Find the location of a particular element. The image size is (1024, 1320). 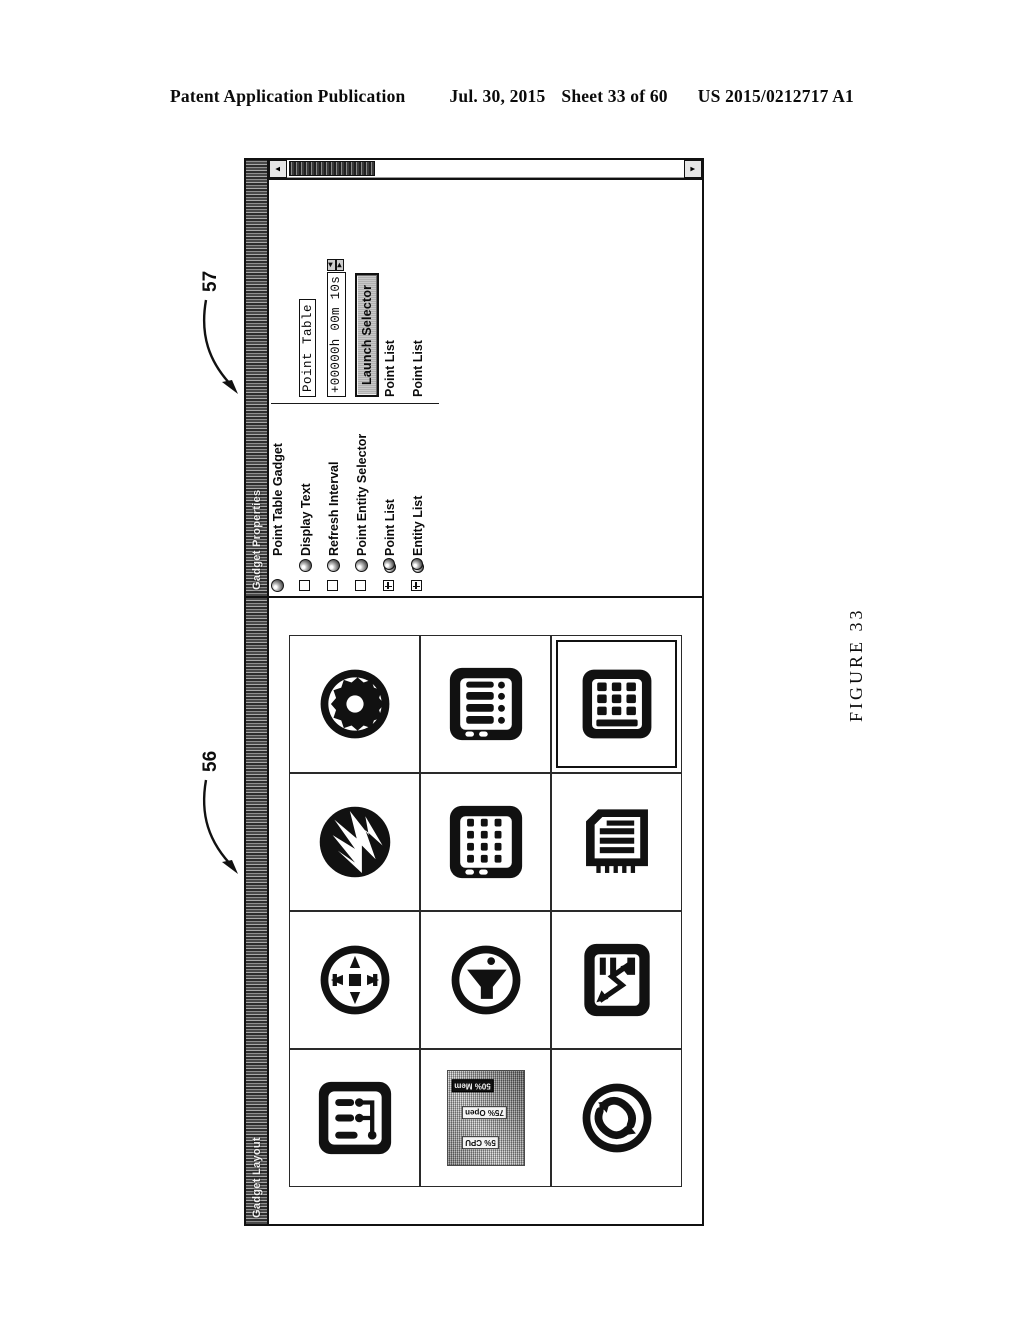

keypad-gadget-icon is located at coordinates (485, 842).